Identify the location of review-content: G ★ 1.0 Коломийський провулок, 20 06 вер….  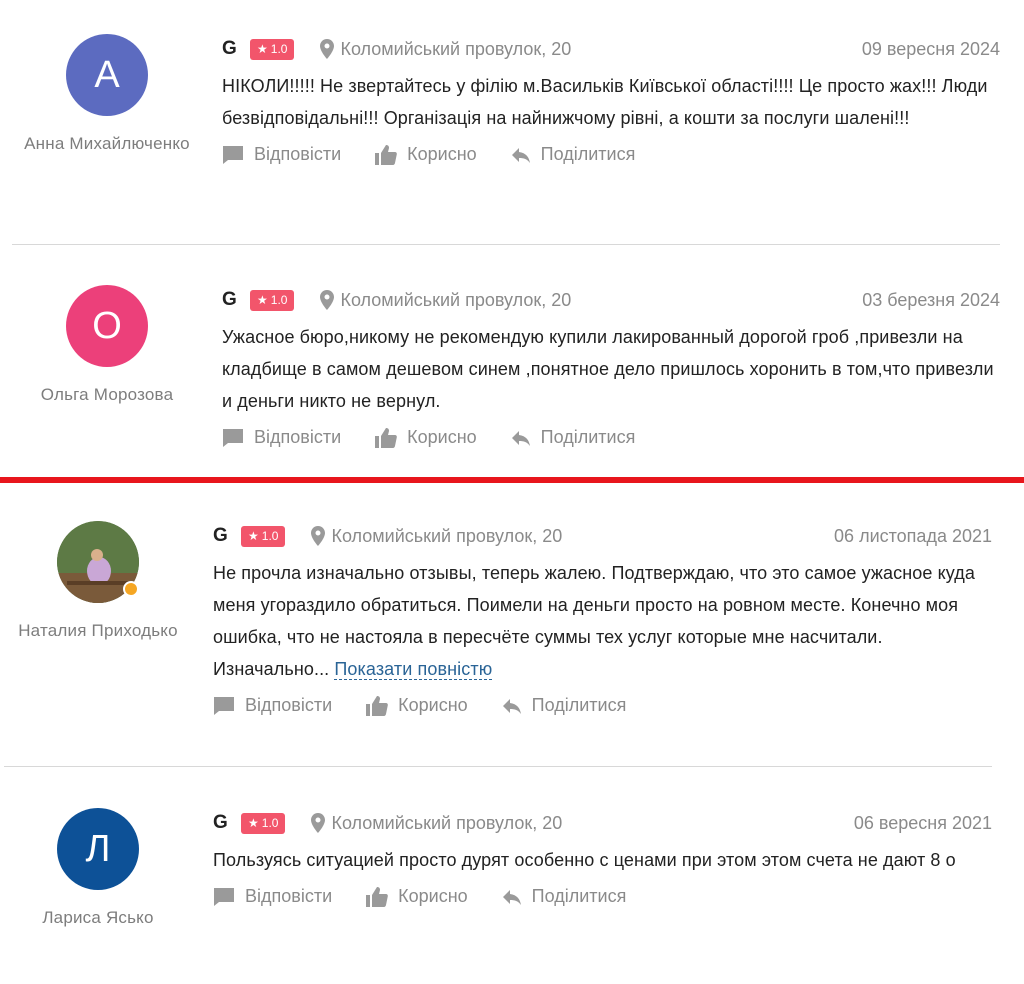
(602, 858).